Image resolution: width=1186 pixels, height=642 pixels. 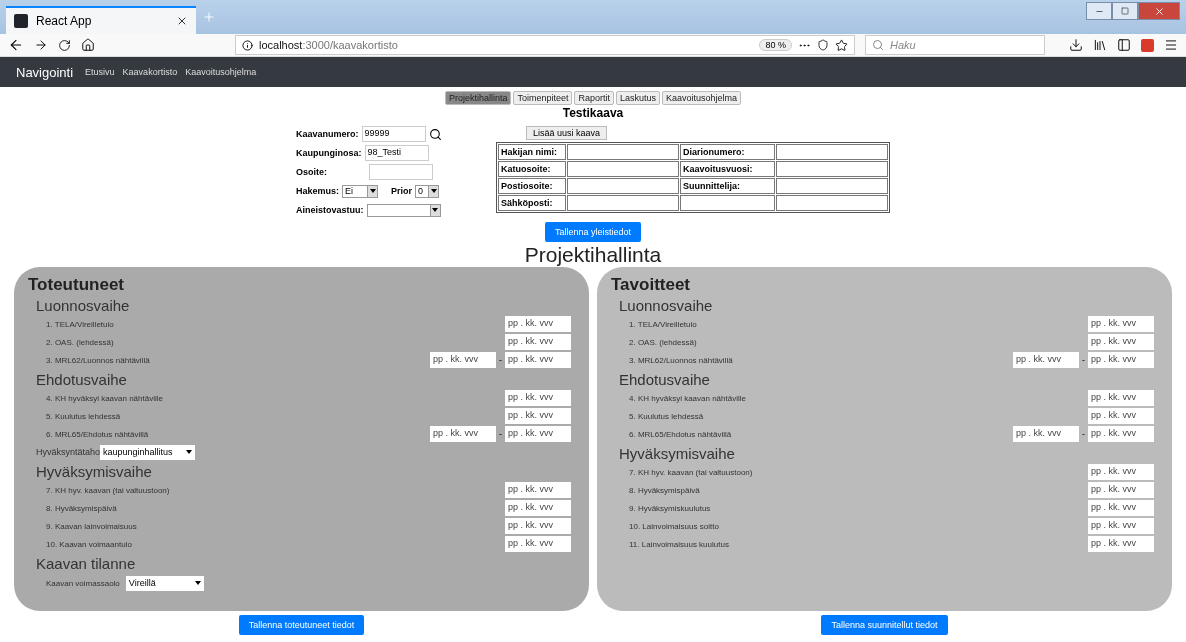 What do you see at coordinates (670, 508) in the screenshot?
I see `item-label: 9. Hyväksymiskuulutus` at bounding box center [670, 508].